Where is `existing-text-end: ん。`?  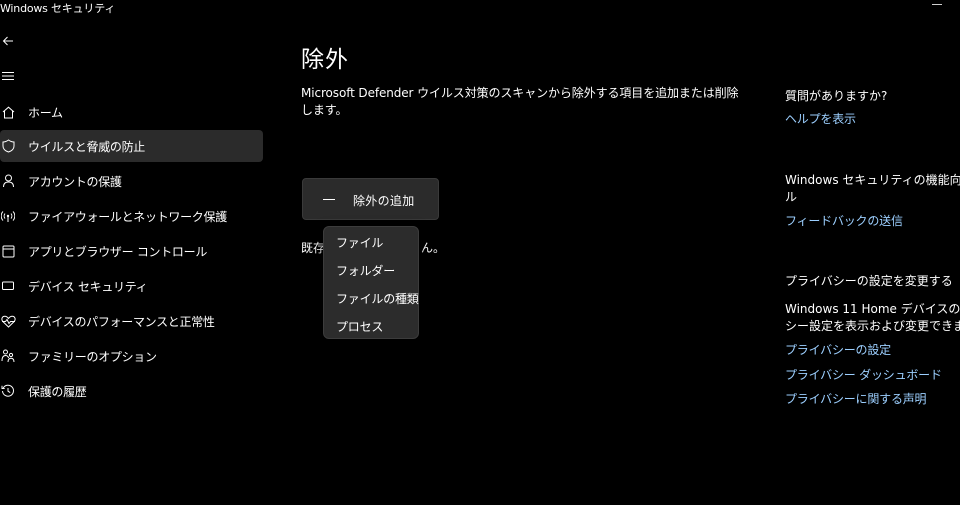
existing-text-end: ん。 is located at coordinates (433, 248).